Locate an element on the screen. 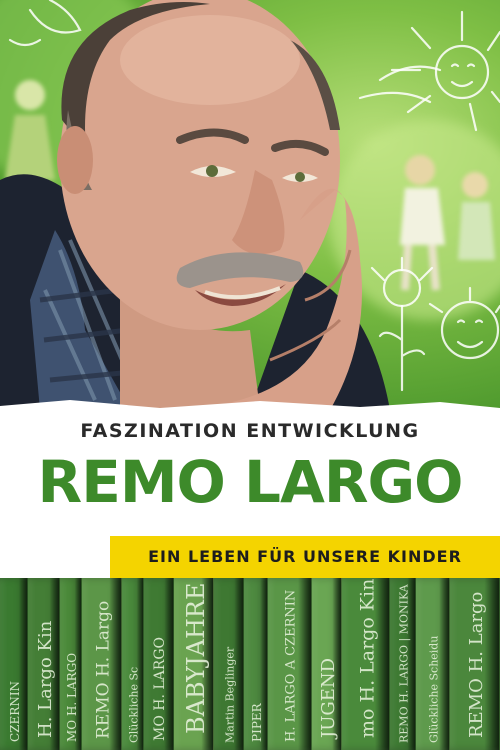 The width and height of the screenshot is (500, 750). book-spine-title: Martin Beglinger is located at coordinates (229, 694).